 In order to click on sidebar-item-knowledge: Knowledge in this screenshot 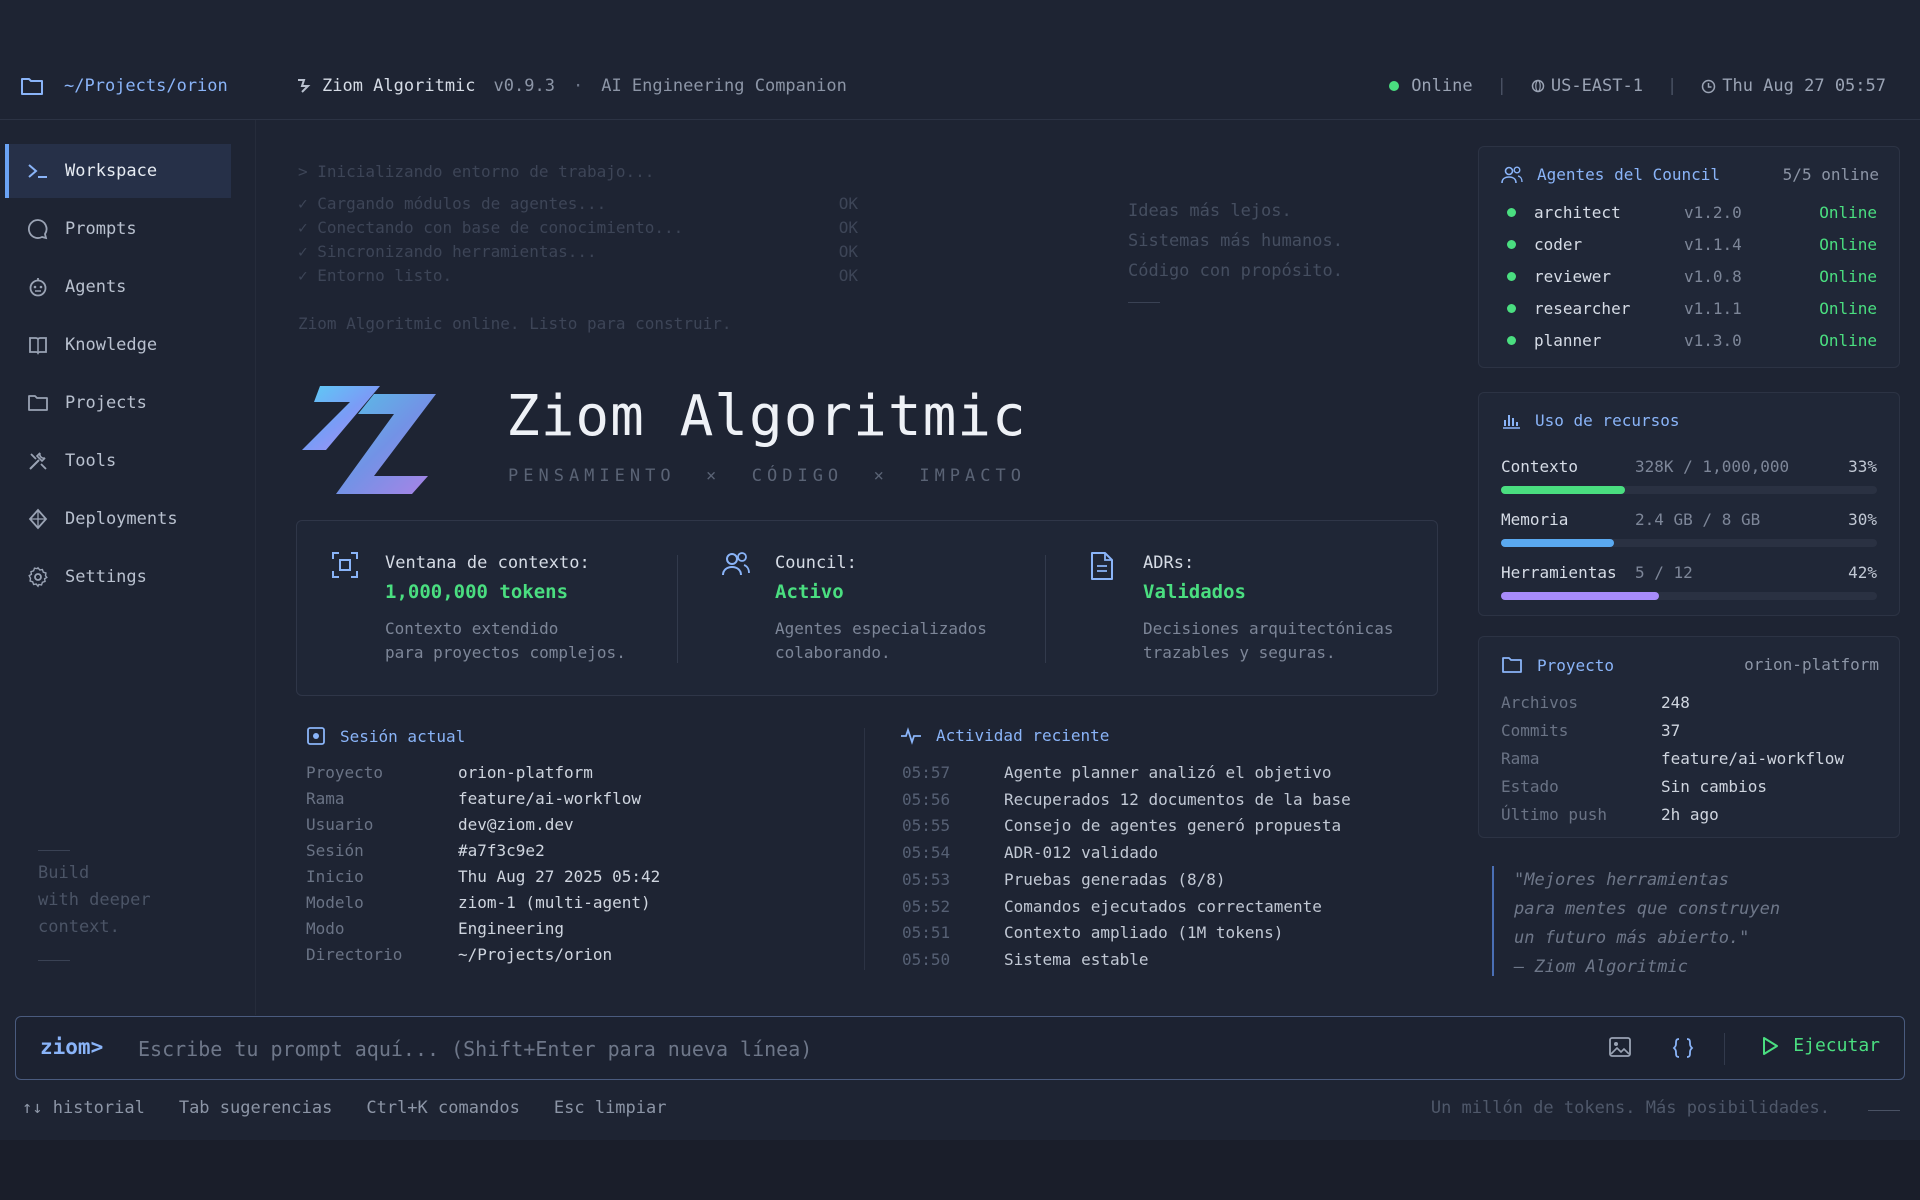, I will do `click(118, 345)`.